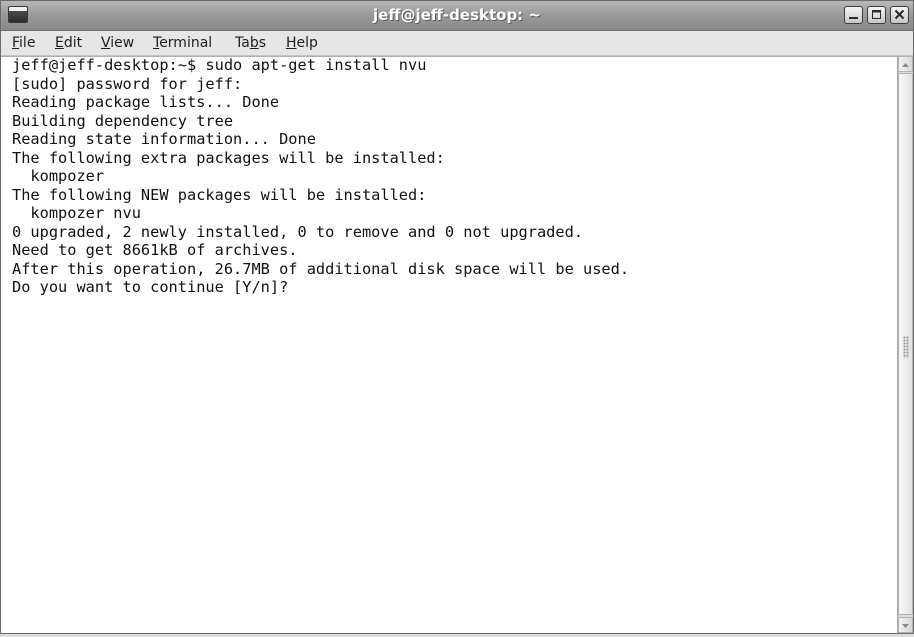 The width and height of the screenshot is (914, 637). Describe the element at coordinates (73, 43) in the screenshot. I see `menu-edit-label: dit` at that location.